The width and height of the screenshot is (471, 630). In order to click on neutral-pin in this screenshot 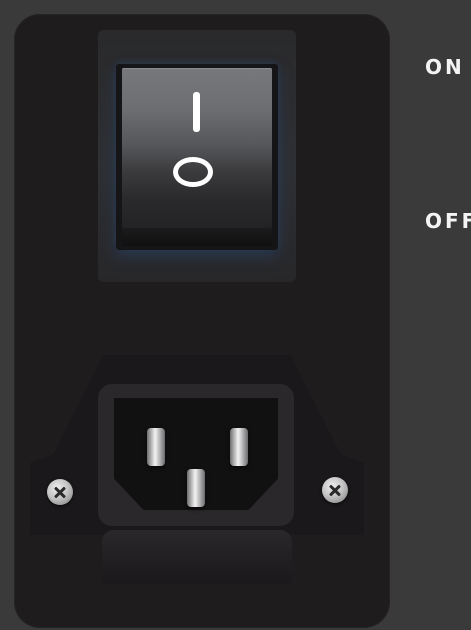, I will do `click(239, 447)`.